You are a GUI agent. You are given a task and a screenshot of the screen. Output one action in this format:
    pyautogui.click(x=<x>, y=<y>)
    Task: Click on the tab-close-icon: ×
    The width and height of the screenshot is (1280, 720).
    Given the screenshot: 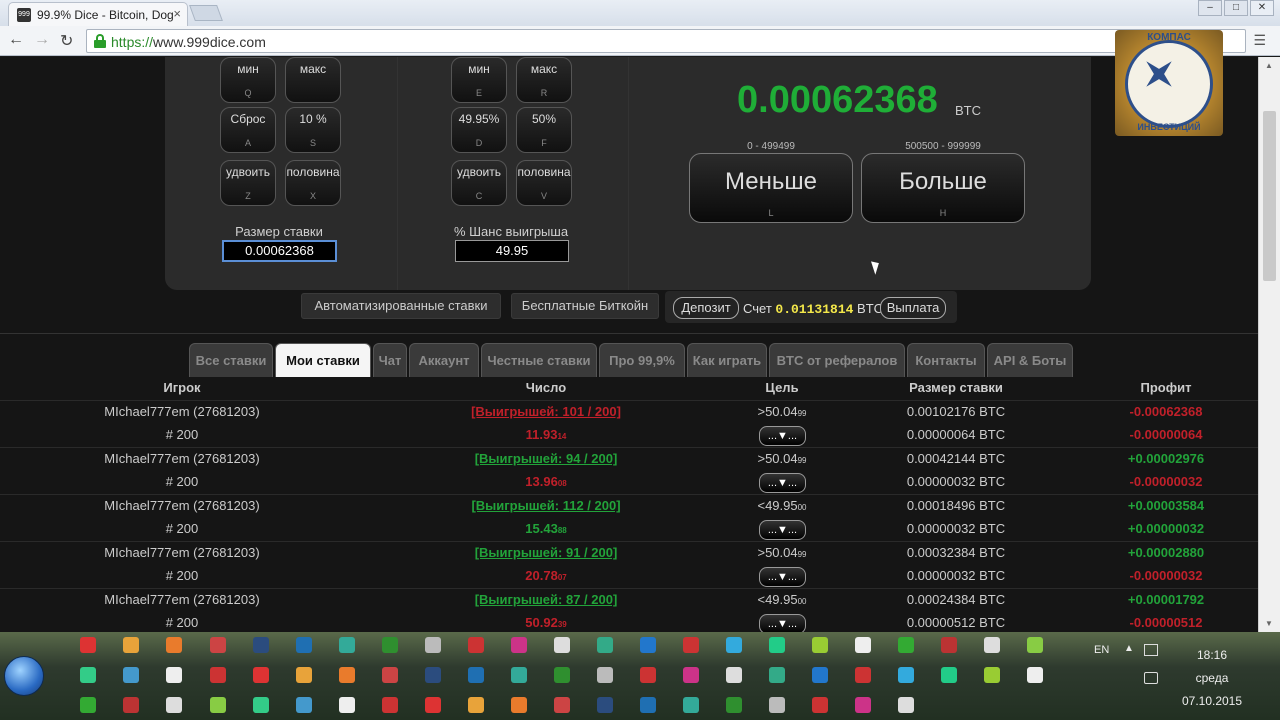 What is the action you would take?
    pyautogui.click(x=177, y=13)
    